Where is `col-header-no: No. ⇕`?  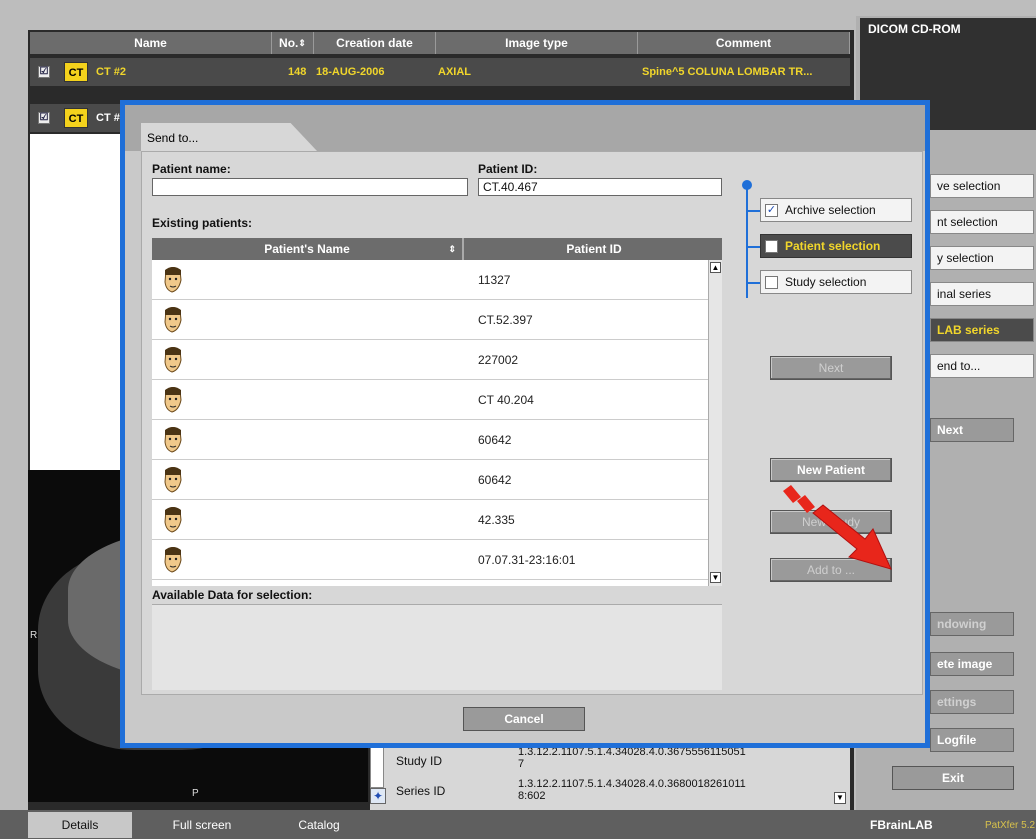 col-header-no: No. ⇕ is located at coordinates (293, 43).